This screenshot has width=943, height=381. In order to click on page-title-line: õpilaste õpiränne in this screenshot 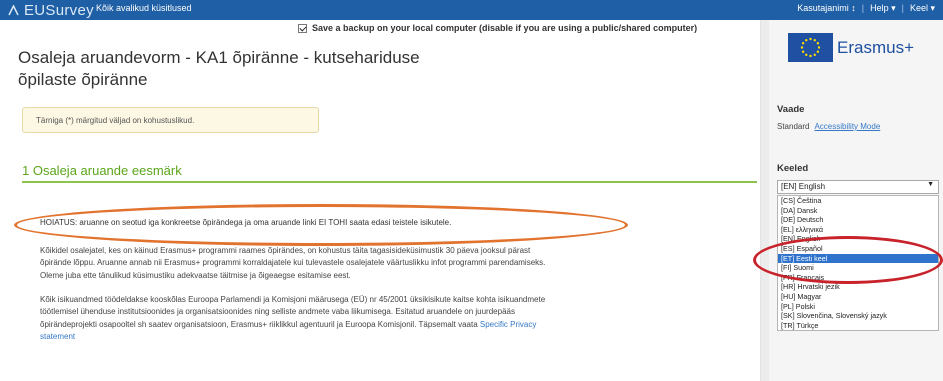, I will do `click(83, 79)`.